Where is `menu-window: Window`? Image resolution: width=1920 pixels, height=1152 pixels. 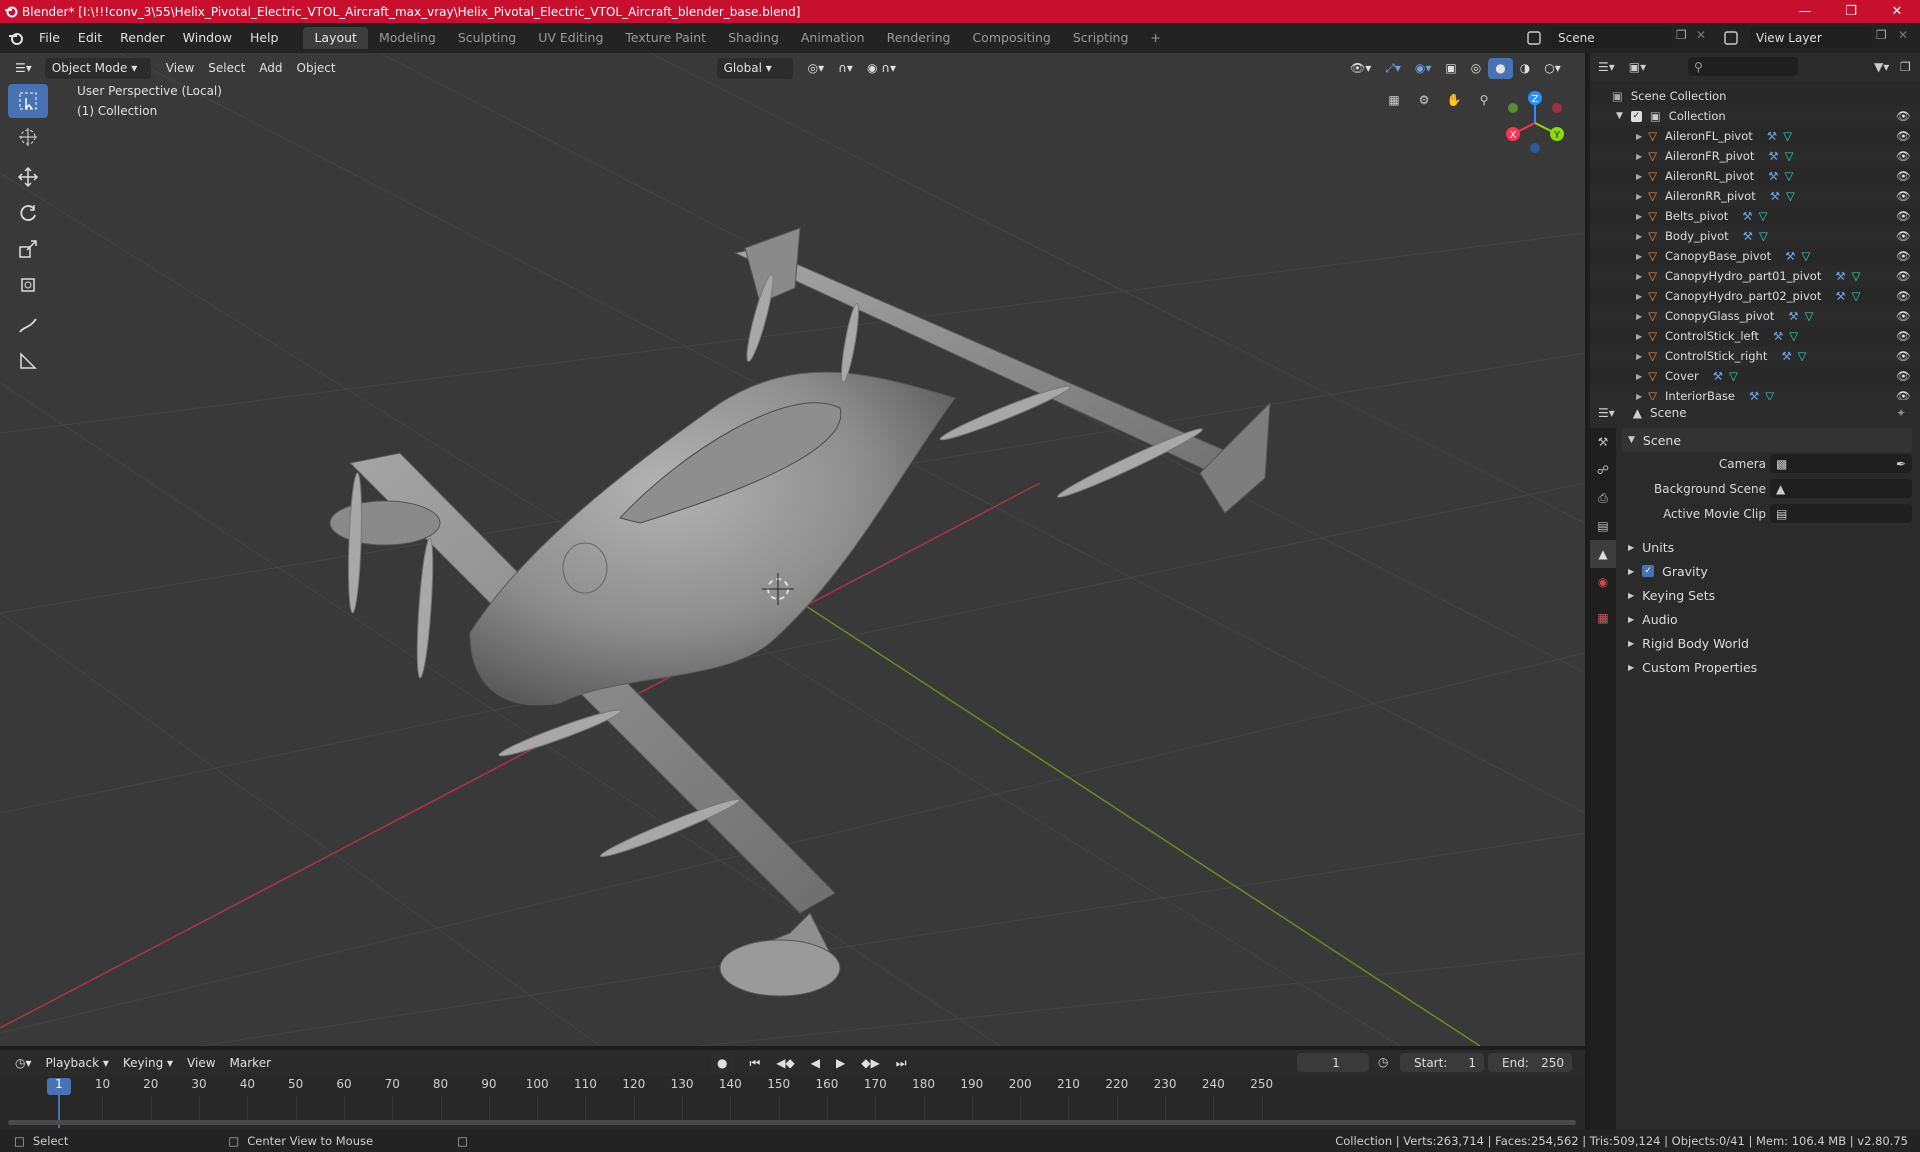
menu-window: Window is located at coordinates (207, 38).